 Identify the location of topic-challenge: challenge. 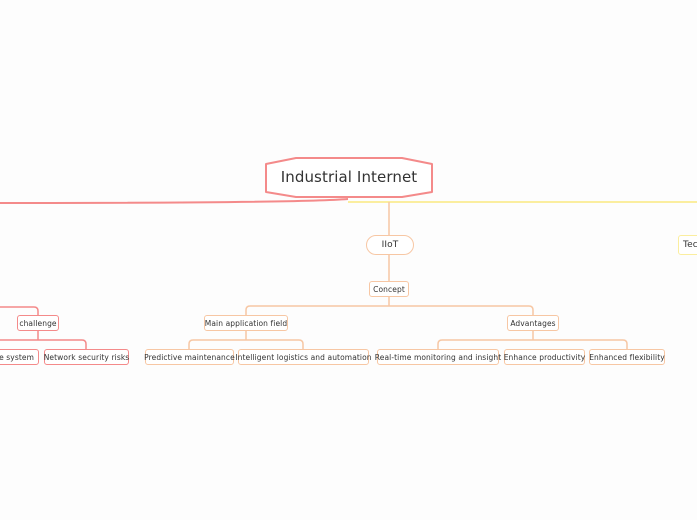
(38, 323).